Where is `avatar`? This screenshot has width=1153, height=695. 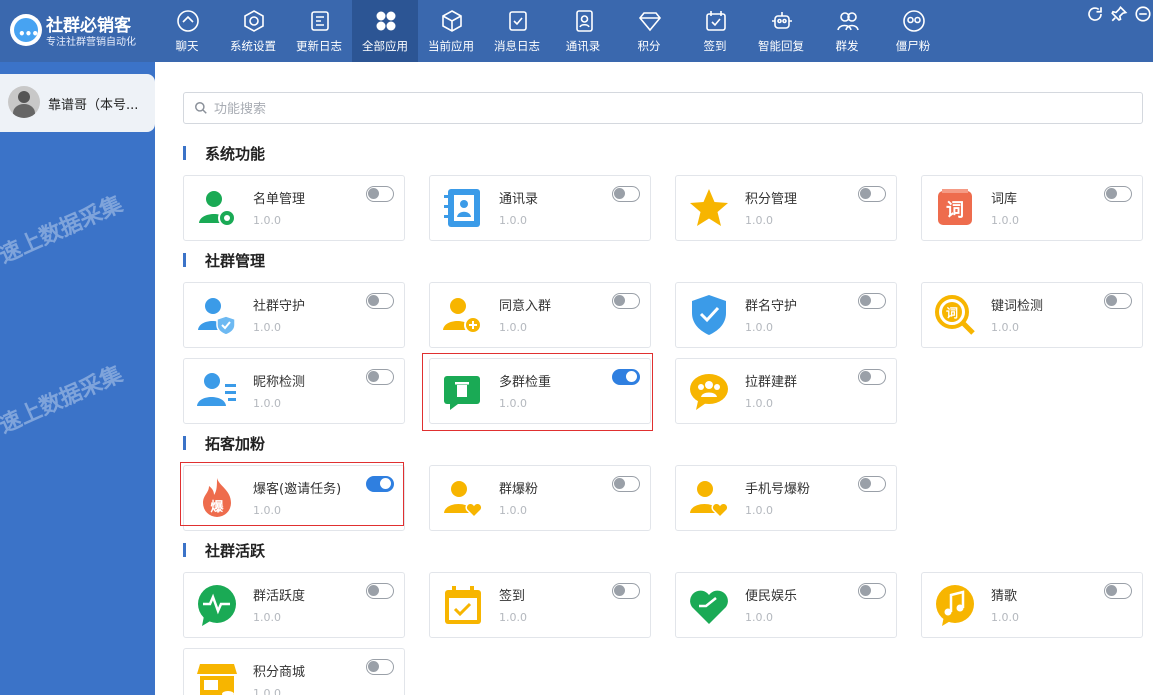 avatar is located at coordinates (24, 102).